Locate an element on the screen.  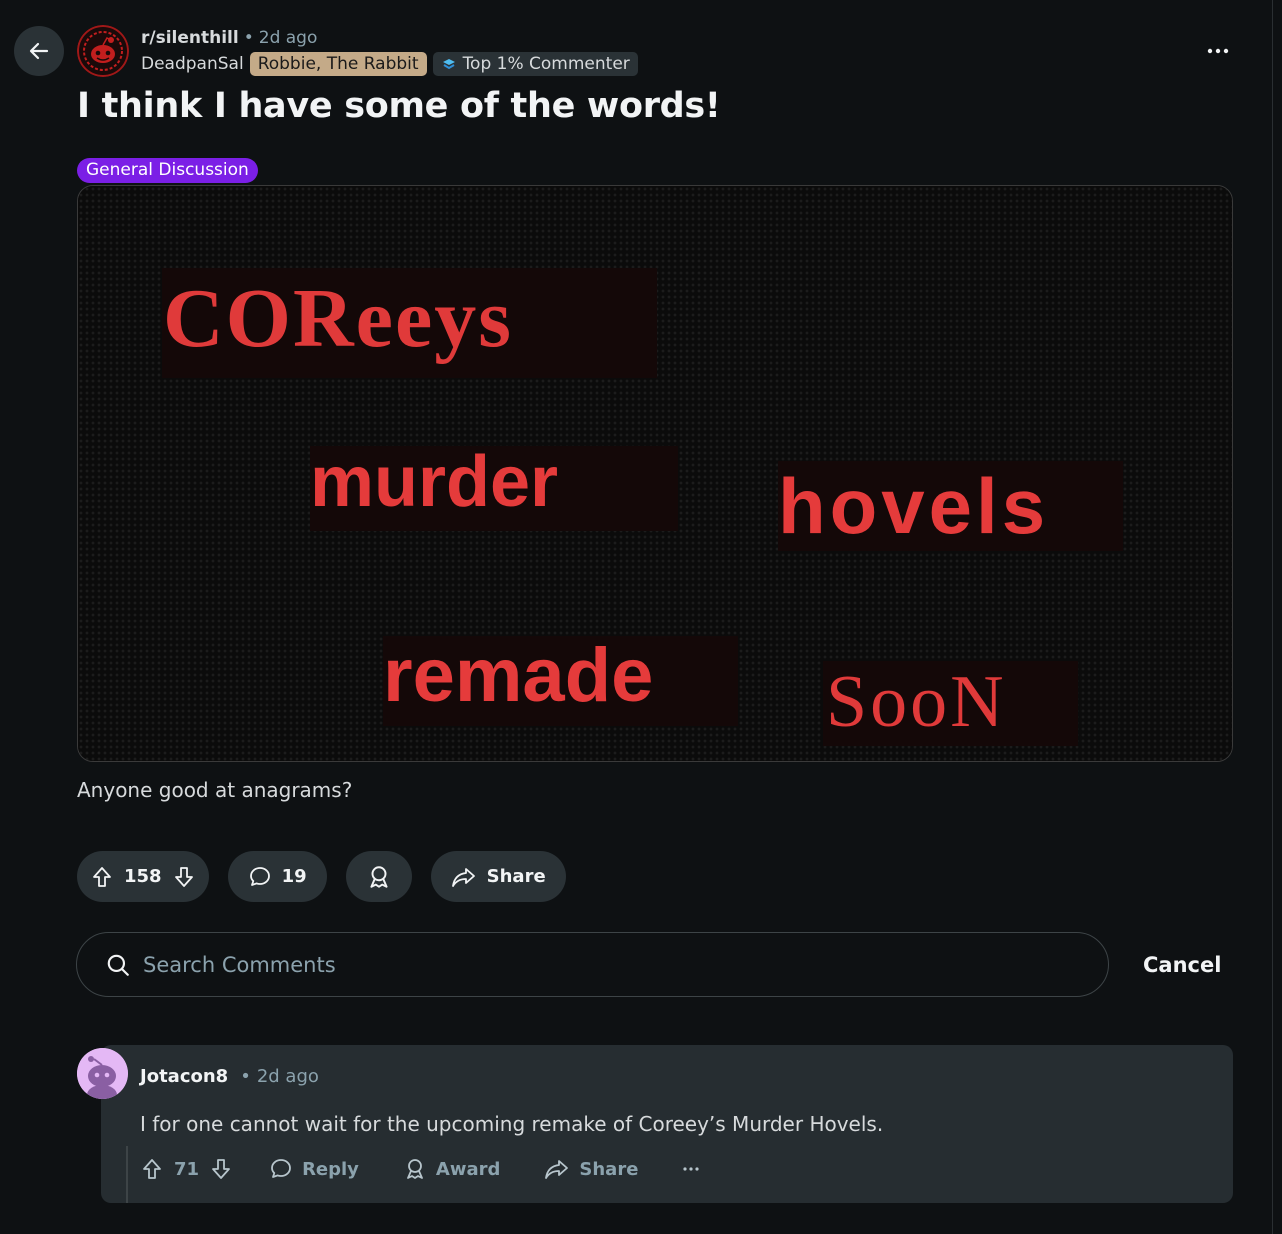
comment-vote: 71 is located at coordinates (186, 1169).